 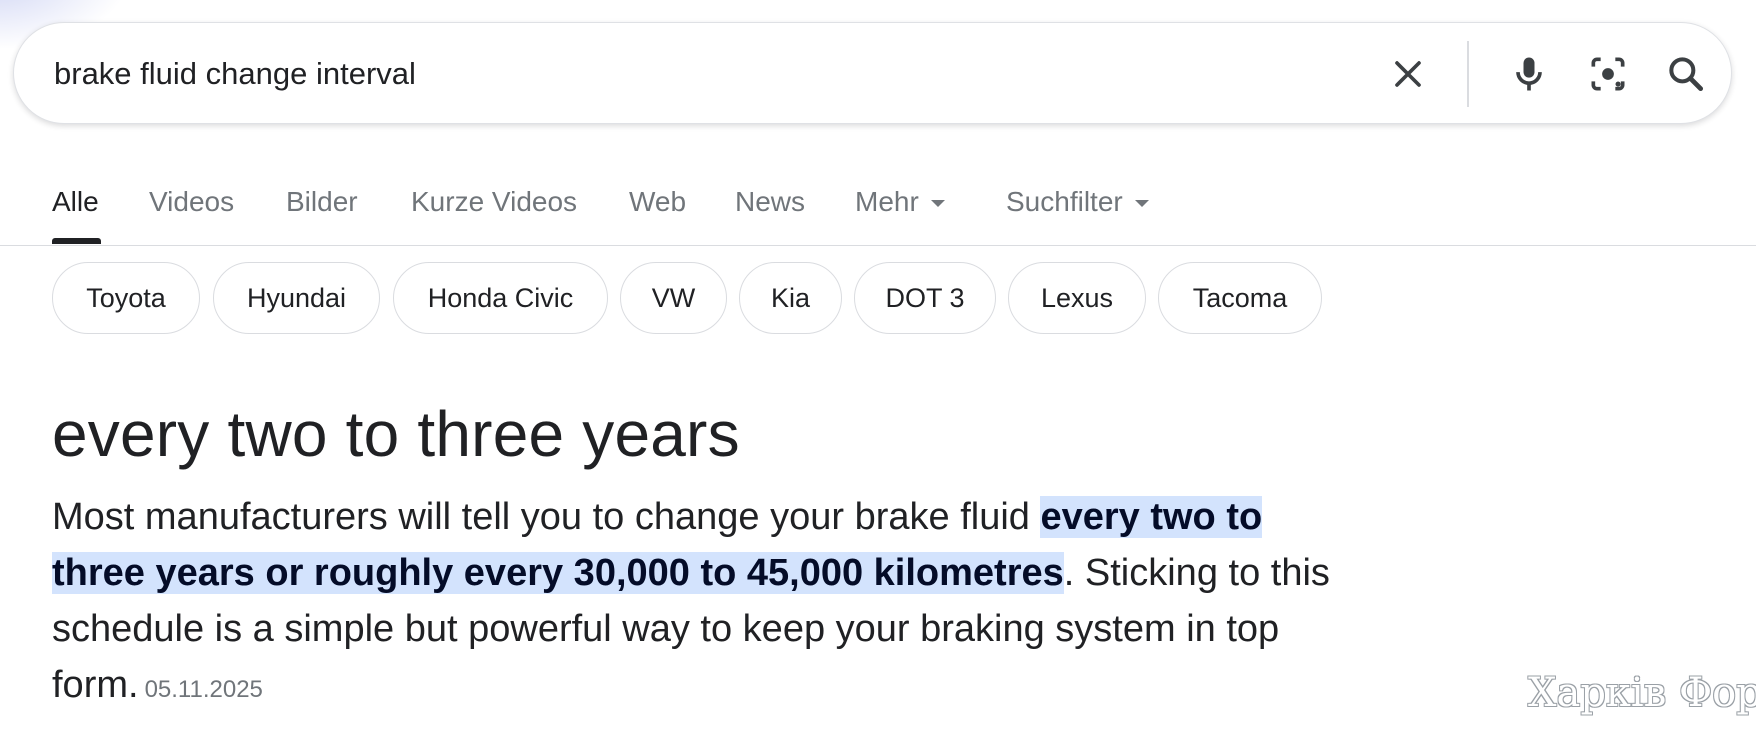 I want to click on snippet-date: 05.11.2025, so click(x=203, y=689).